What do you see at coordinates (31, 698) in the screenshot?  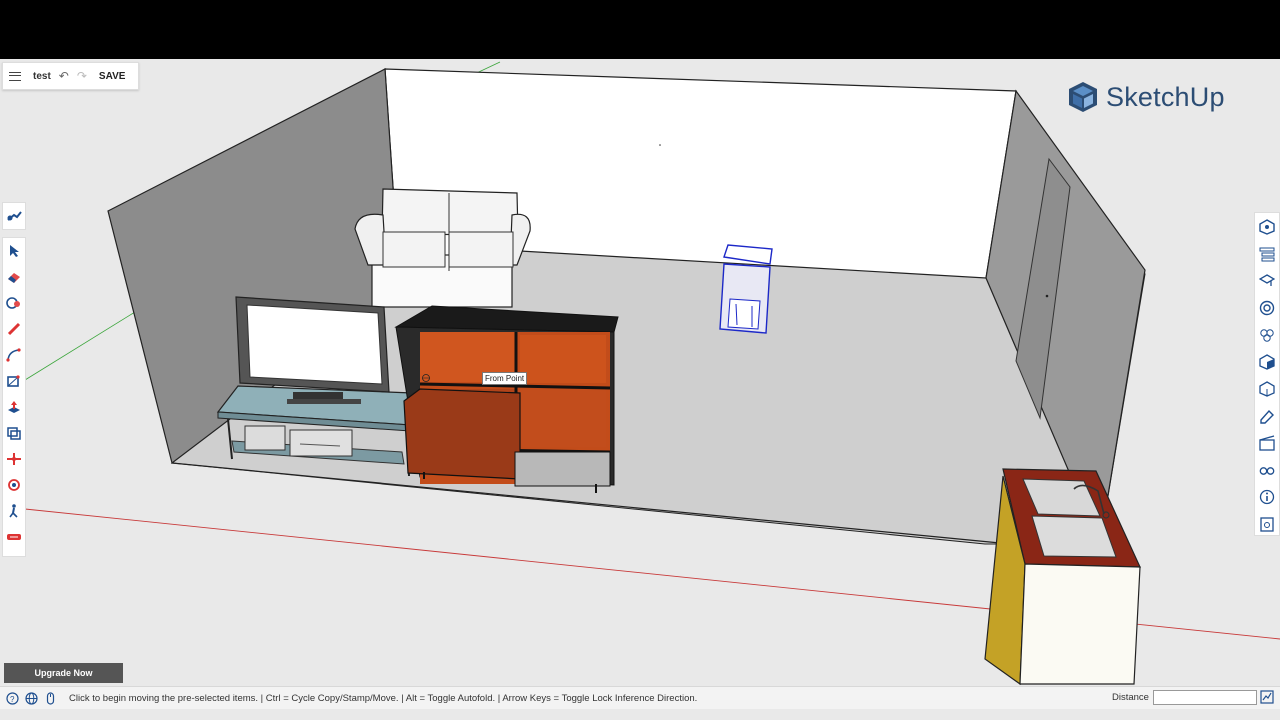 I see `globe-icon` at bounding box center [31, 698].